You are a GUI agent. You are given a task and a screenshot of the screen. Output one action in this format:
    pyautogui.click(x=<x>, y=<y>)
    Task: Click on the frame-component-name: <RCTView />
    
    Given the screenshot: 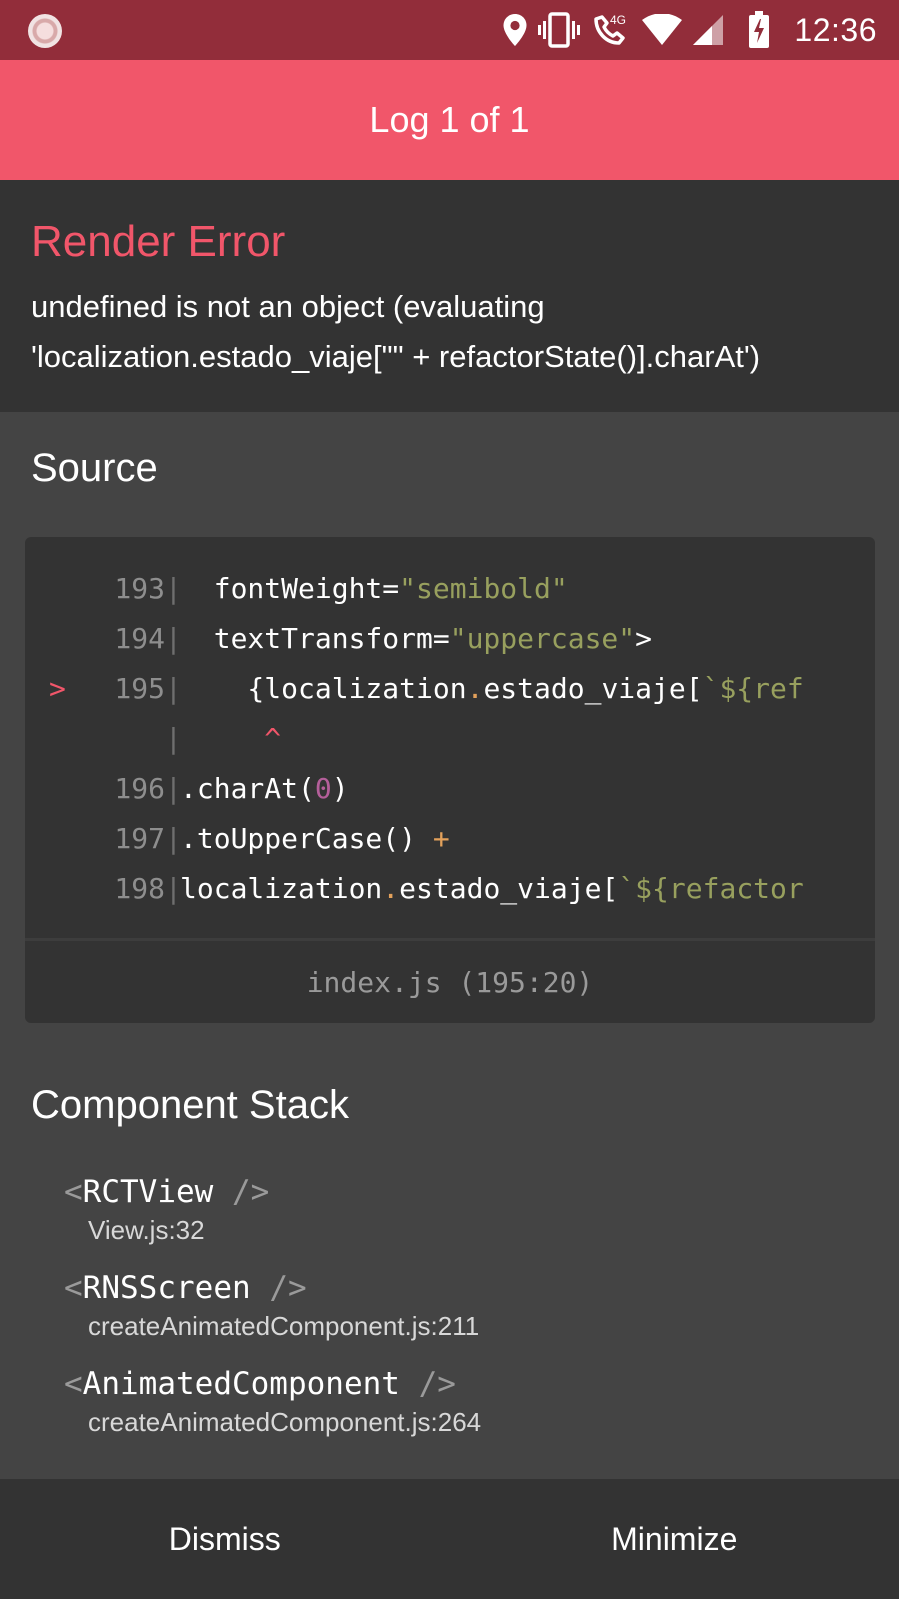 What is the action you would take?
    pyautogui.click(x=167, y=1192)
    